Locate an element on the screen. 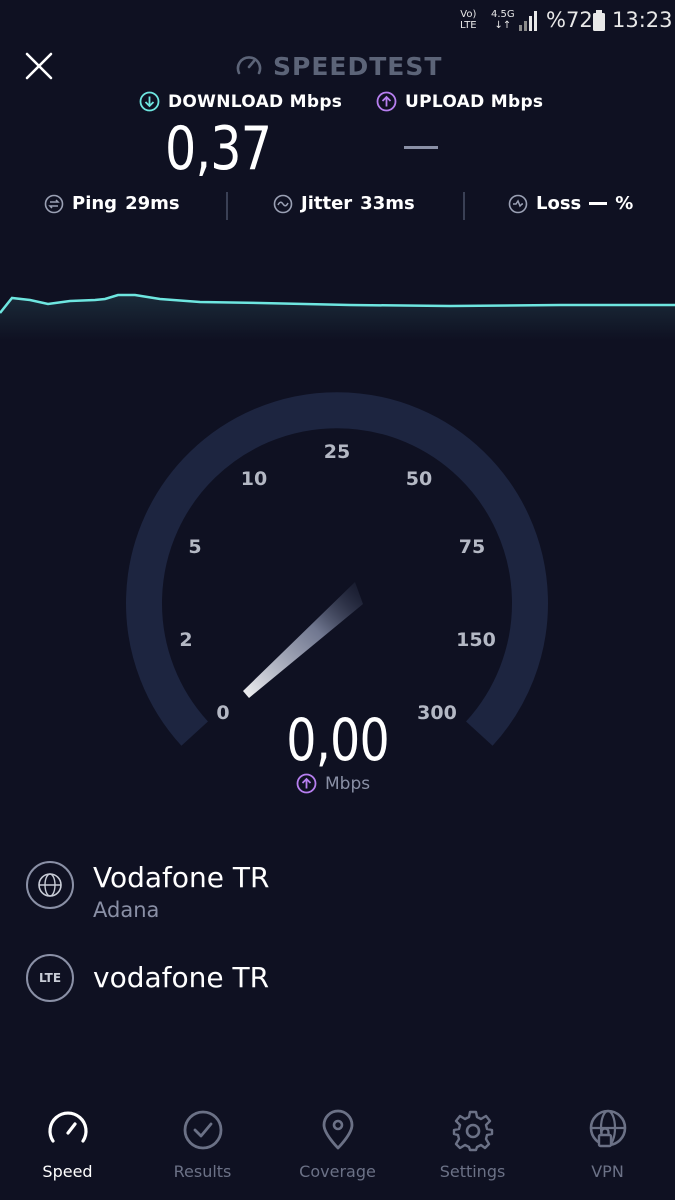  volte-bottom: LTE is located at coordinates (468, 25).